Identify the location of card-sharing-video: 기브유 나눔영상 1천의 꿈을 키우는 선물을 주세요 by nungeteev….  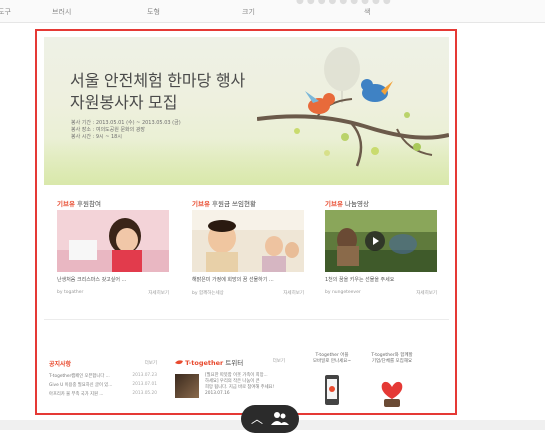
(381, 253).